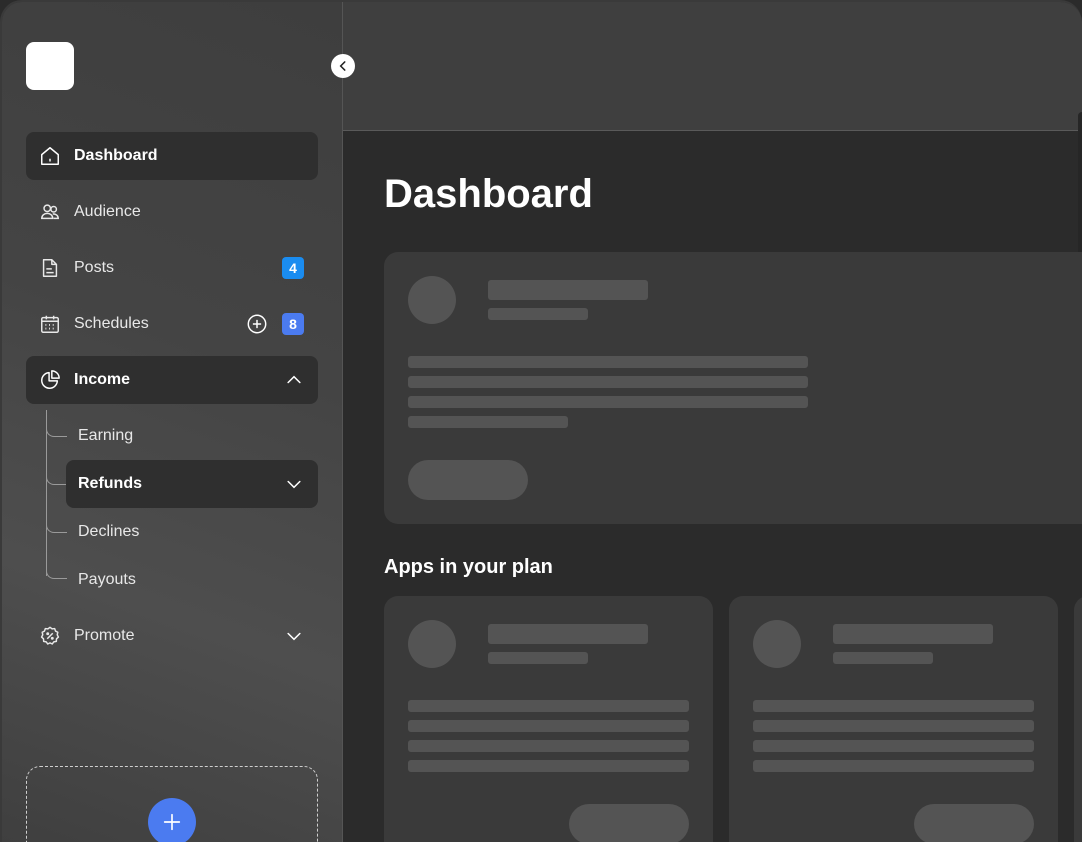  Describe the element at coordinates (106, 435) in the screenshot. I see `subitem-label: Earning` at that location.